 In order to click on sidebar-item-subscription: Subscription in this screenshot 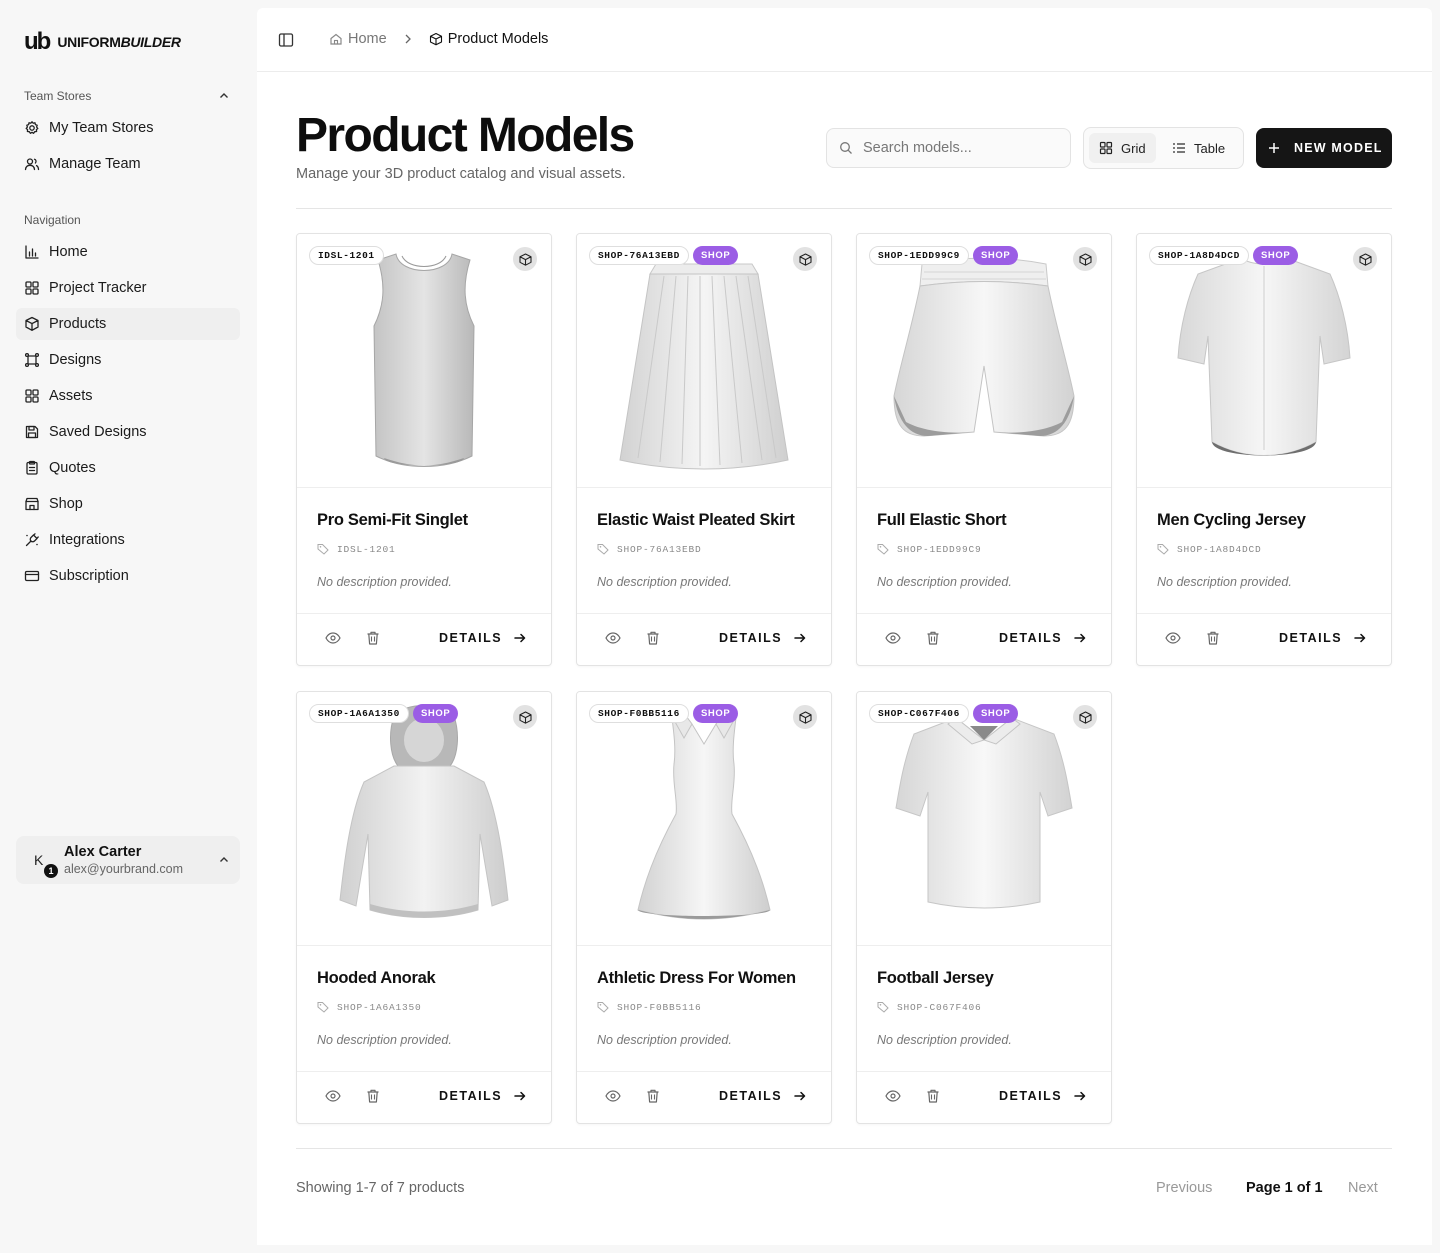, I will do `click(128, 576)`.